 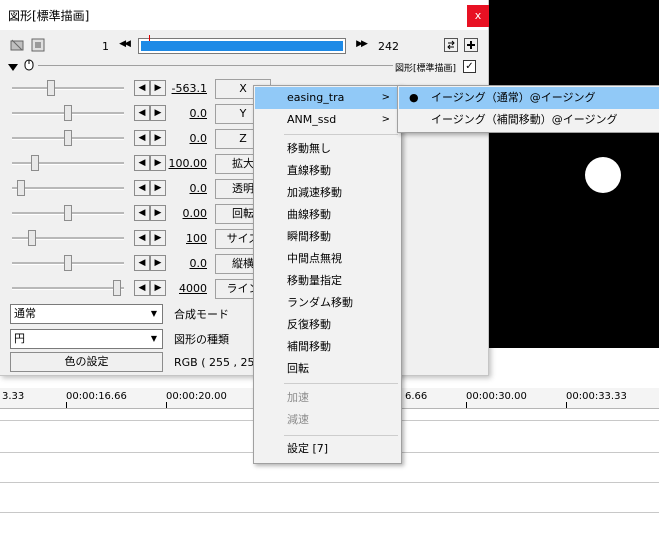 I want to click on start-frame: 1, so click(x=105, y=46).